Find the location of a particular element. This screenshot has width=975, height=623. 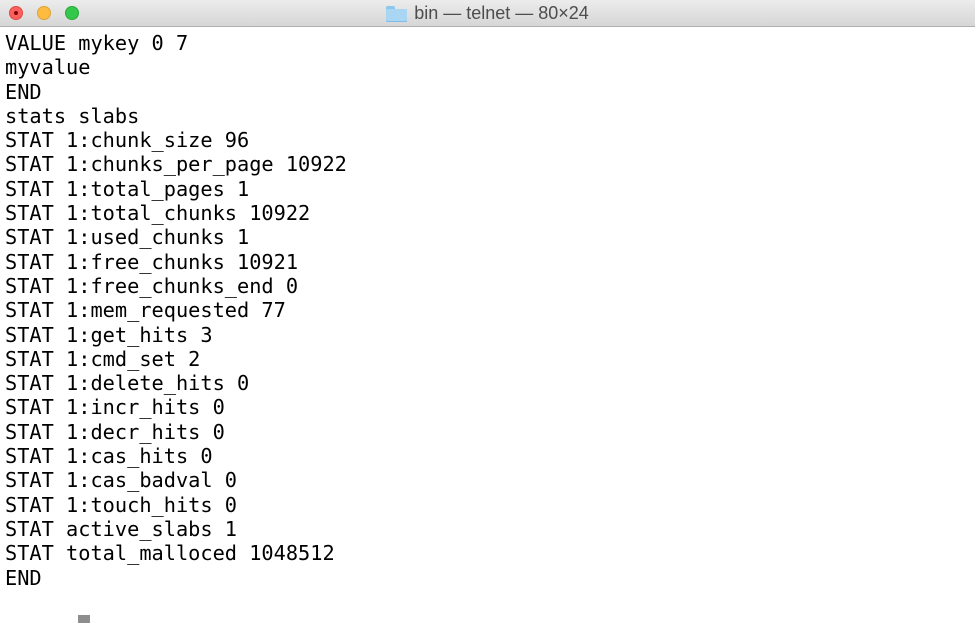

terminal-line: STAT 1:total_pages 1 is located at coordinates (127, 188).